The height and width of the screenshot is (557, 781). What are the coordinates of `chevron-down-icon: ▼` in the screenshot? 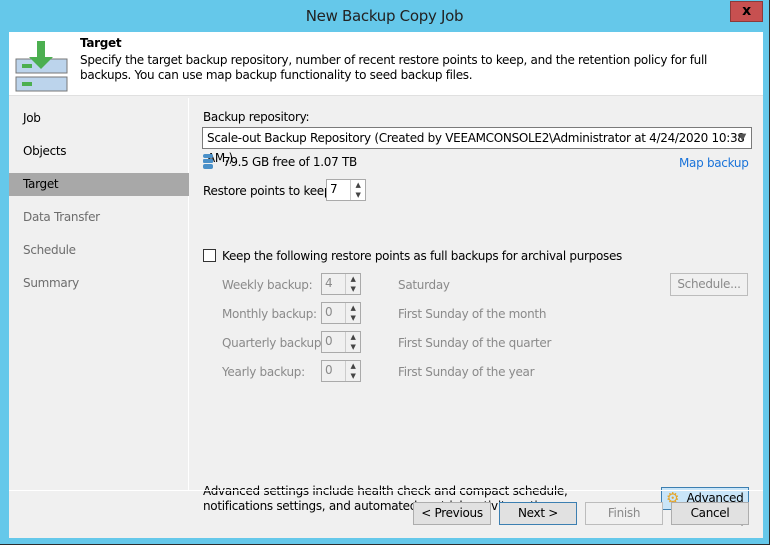 It's located at (742, 137).